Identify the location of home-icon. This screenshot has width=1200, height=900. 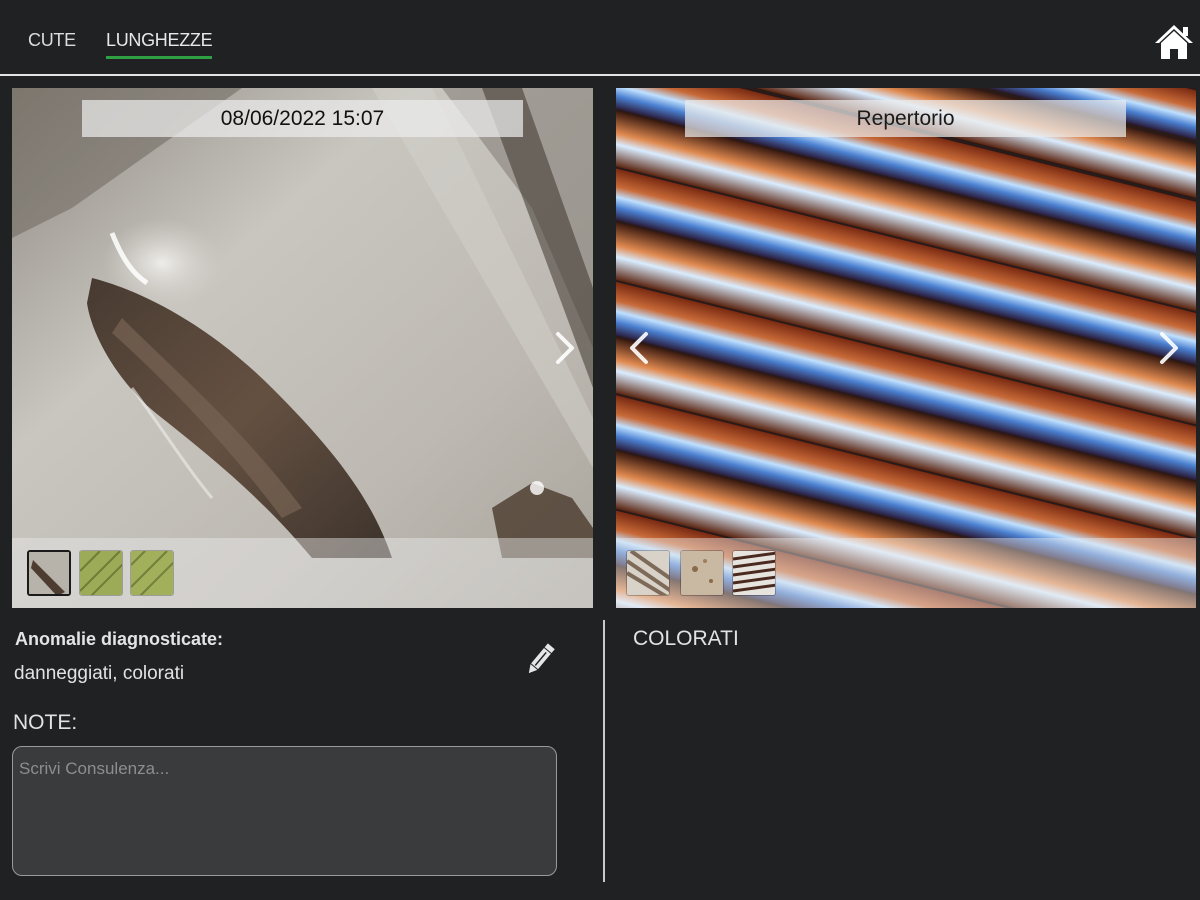
(1174, 42).